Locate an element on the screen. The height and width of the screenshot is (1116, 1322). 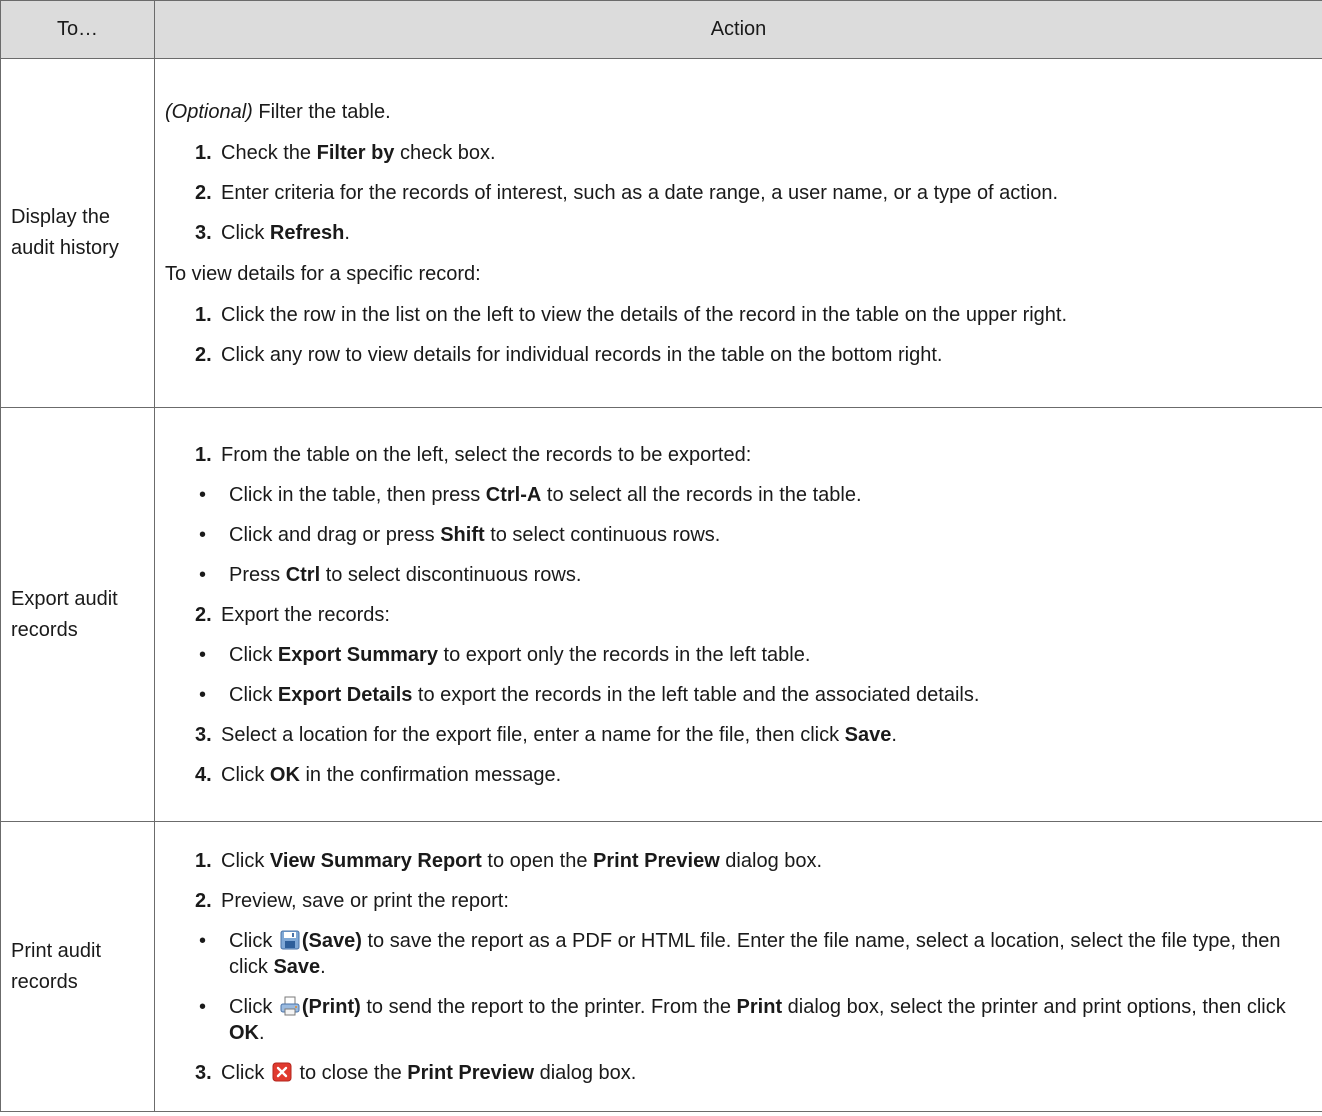
optional-label: (Optional) is located at coordinates (209, 111).